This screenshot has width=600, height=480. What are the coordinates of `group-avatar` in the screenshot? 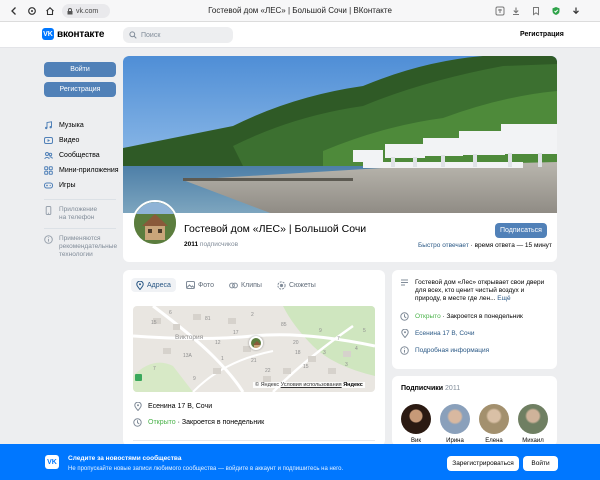 It's located at (155, 223).